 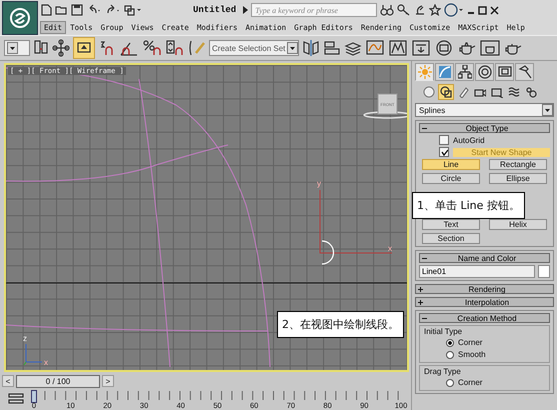 What do you see at coordinates (469, 140) in the screenshot?
I see `checkbox-label: AutoGrid` at bounding box center [469, 140].